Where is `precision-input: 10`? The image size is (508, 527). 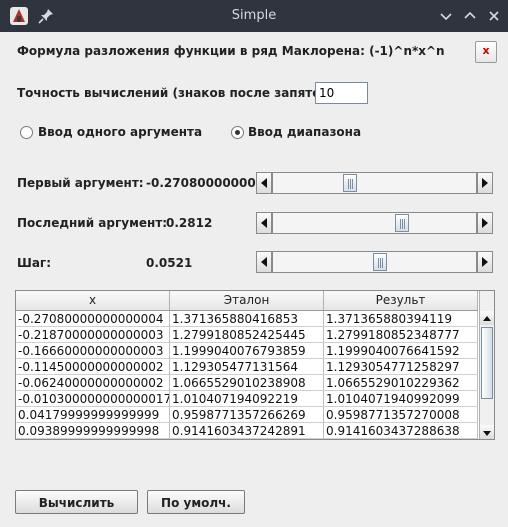 precision-input: 10 is located at coordinates (341, 93).